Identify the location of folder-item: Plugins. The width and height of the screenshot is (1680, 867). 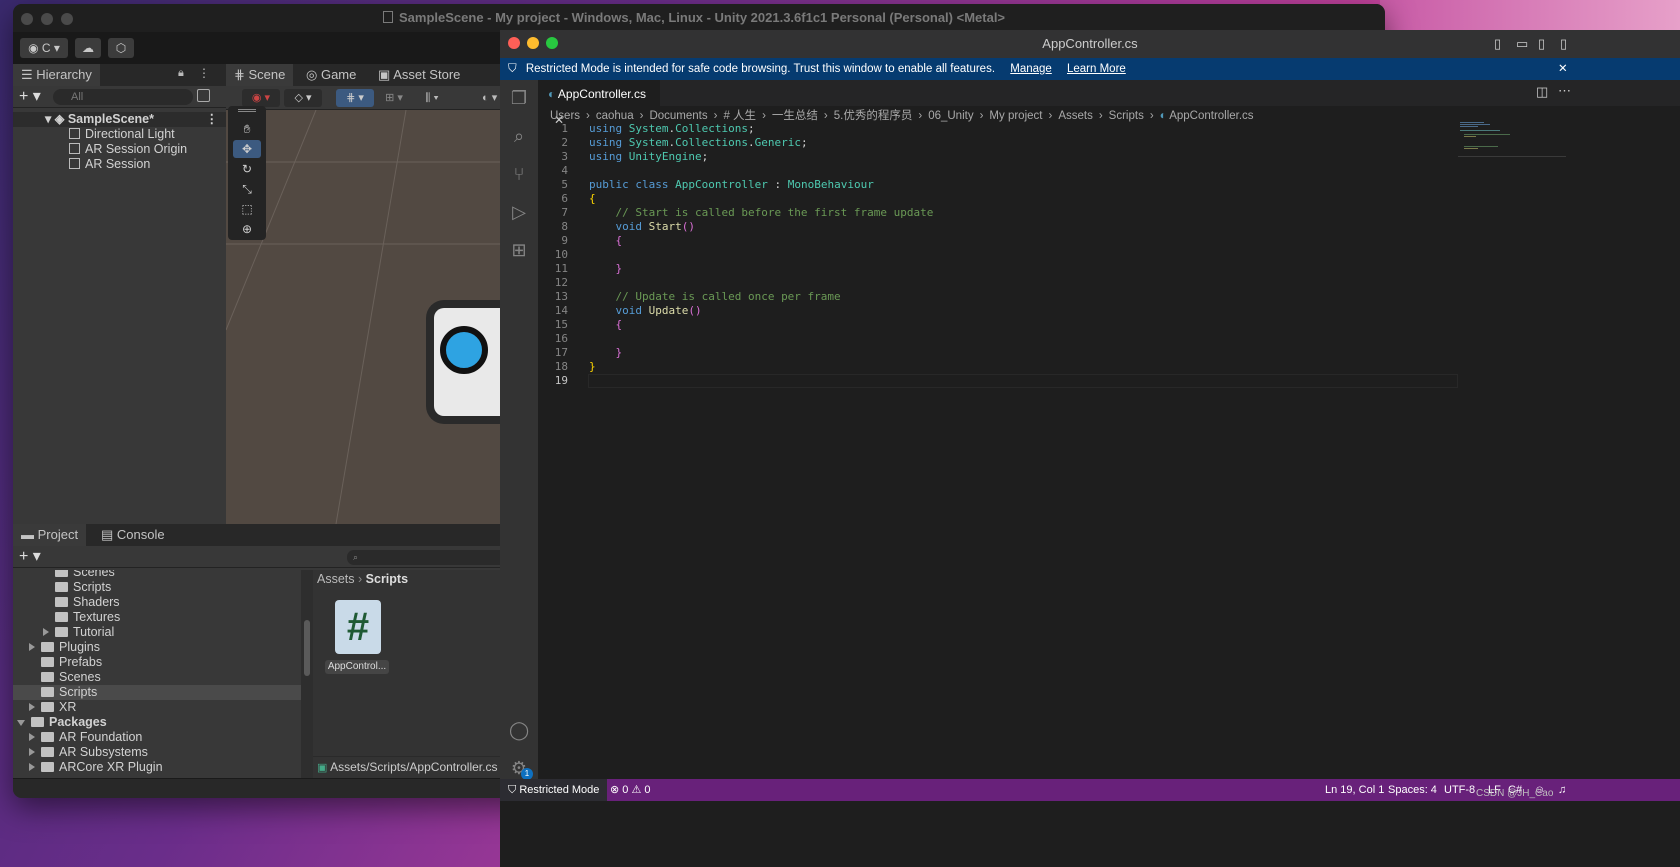
(157, 647).